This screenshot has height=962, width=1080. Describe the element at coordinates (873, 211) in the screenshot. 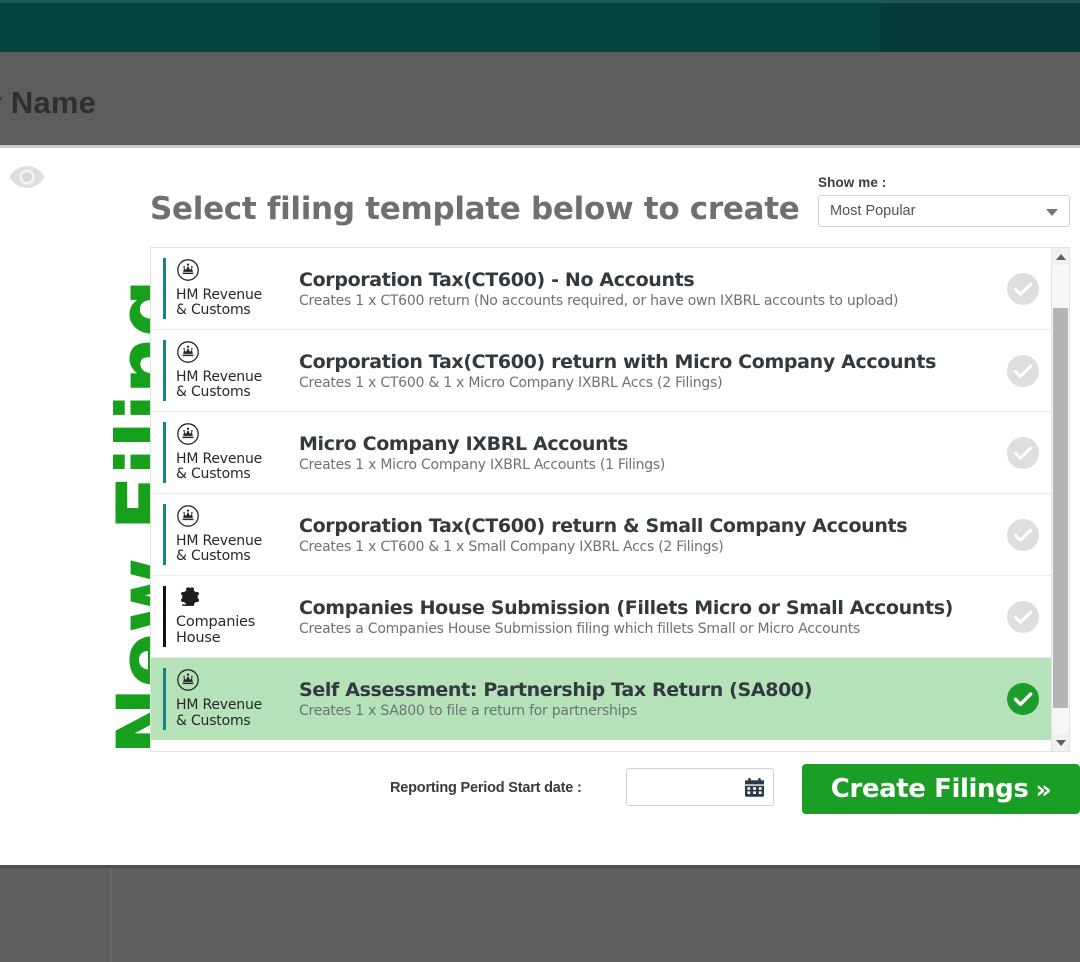

I see `show-me-selected-value: Most Popular` at that location.